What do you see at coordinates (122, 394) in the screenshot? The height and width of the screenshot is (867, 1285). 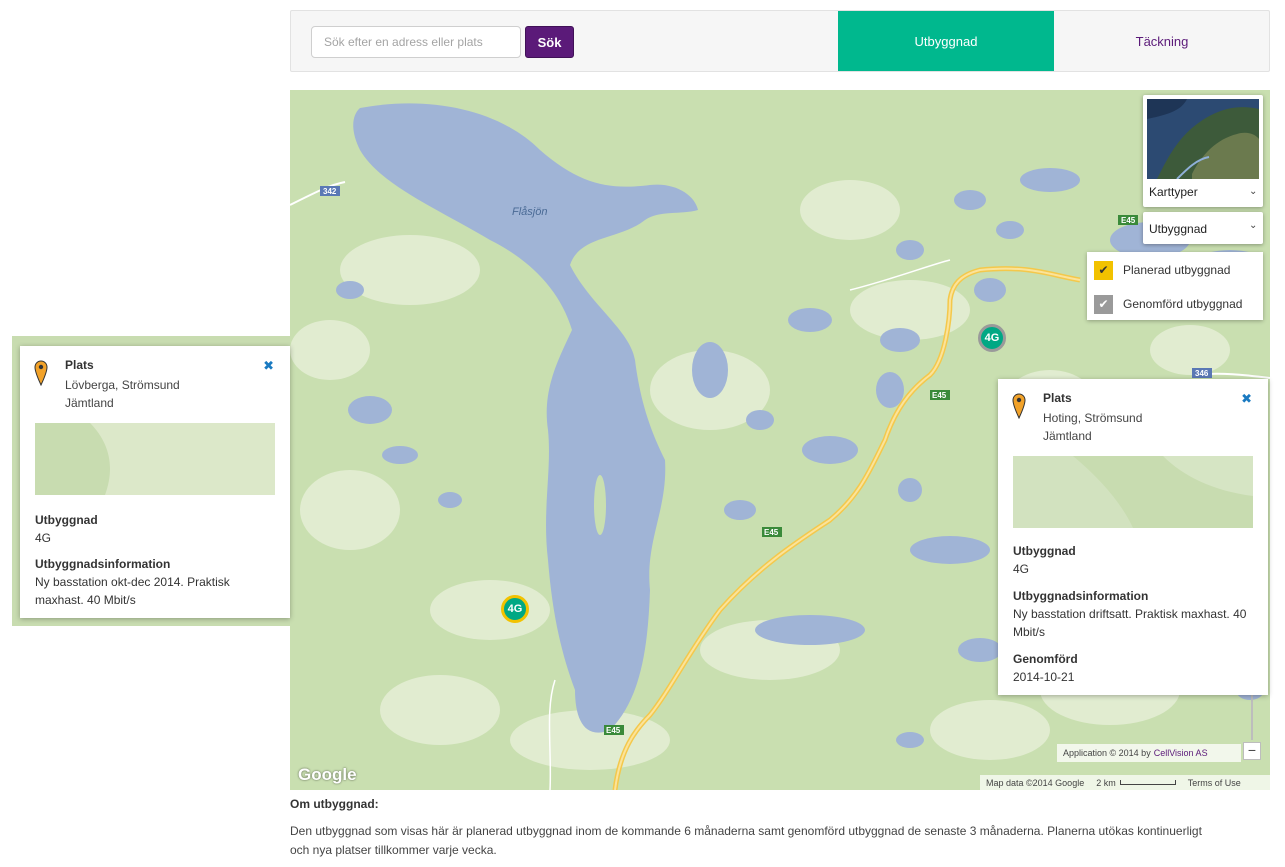 I see `info-address: Lövberga, Strömsund Jämtland` at bounding box center [122, 394].